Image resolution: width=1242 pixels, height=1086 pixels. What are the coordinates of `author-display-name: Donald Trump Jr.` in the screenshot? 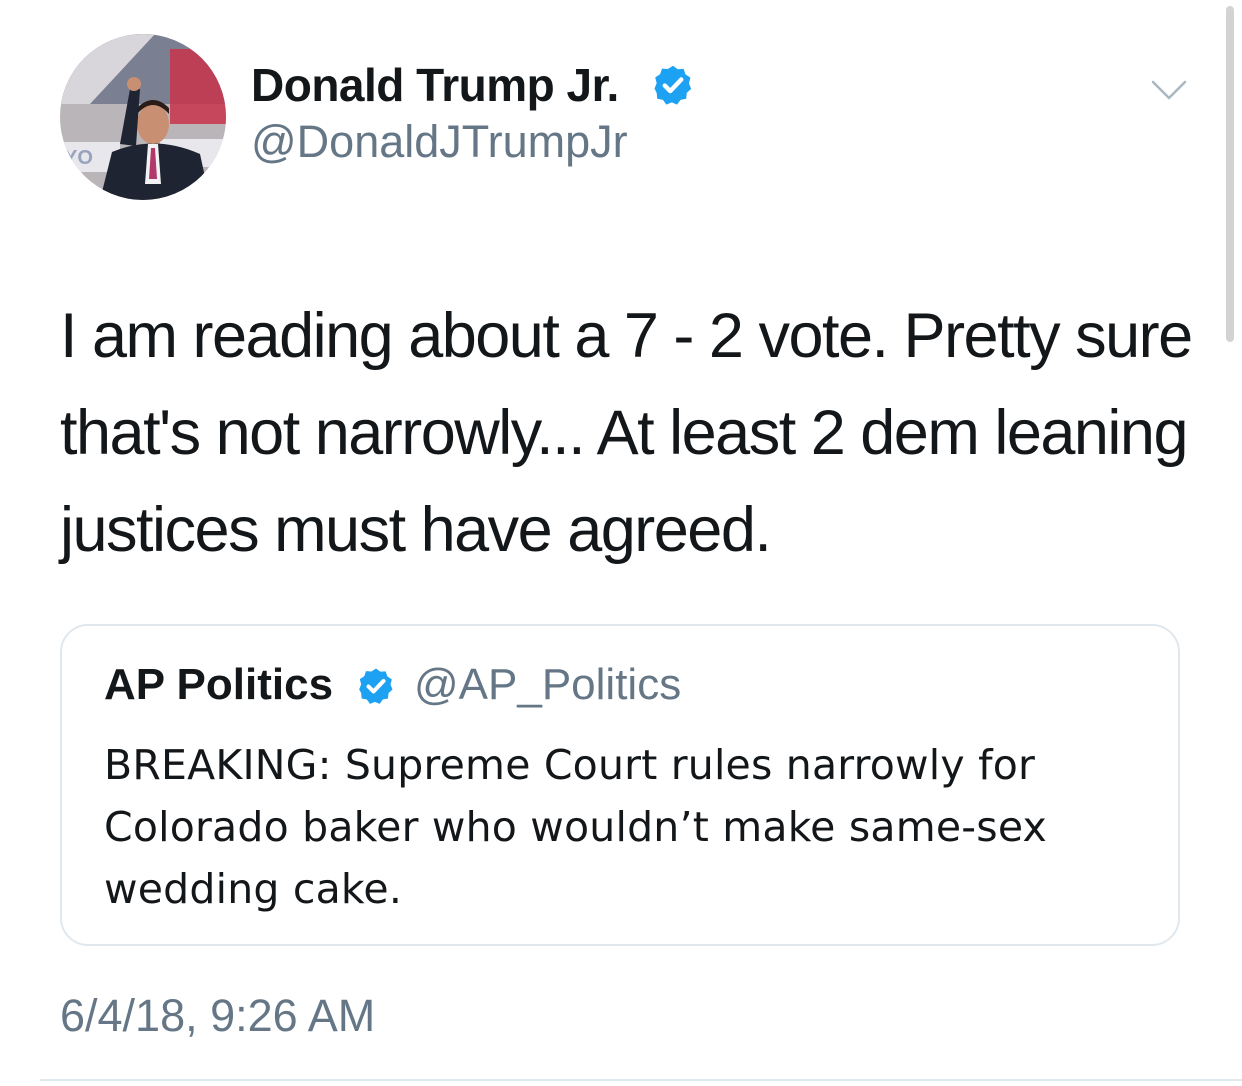 It's located at (435, 85).